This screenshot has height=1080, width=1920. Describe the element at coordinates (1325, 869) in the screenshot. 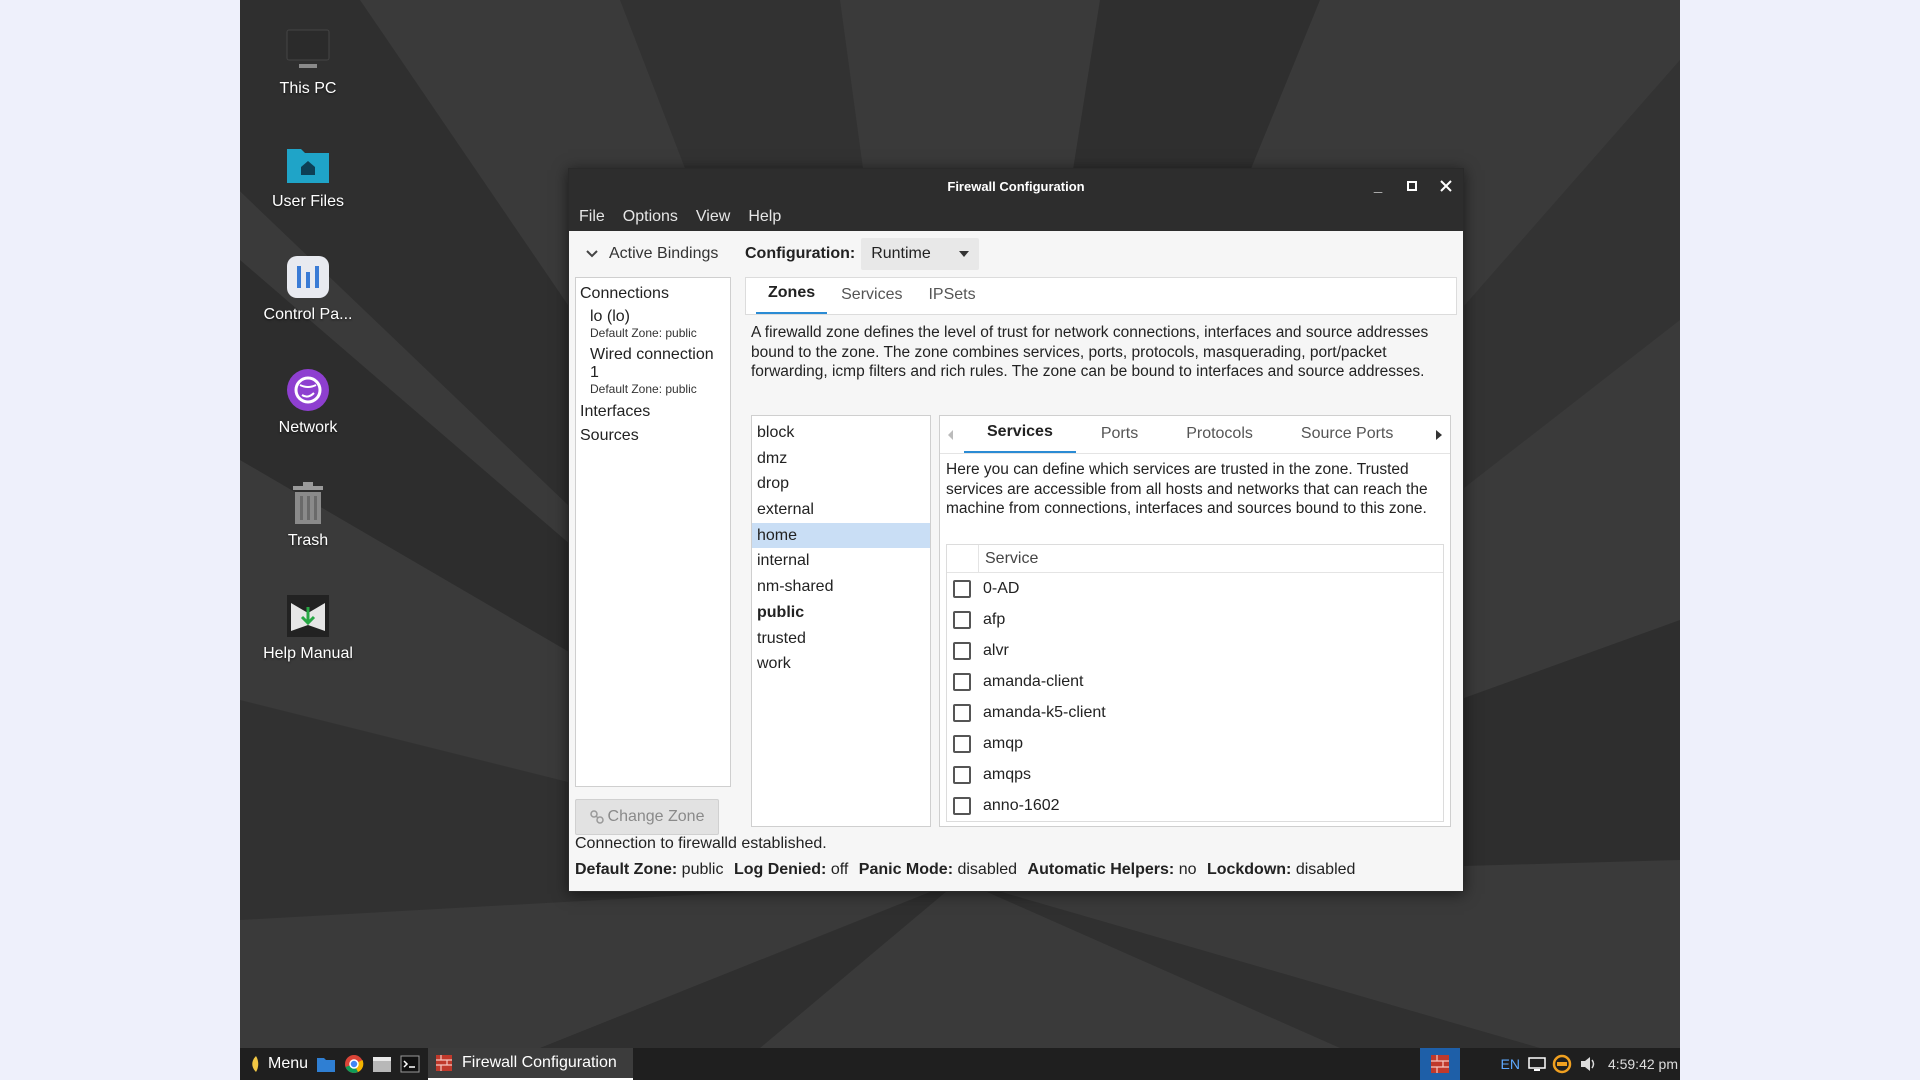

I see `lockdown-value: disabled` at that location.